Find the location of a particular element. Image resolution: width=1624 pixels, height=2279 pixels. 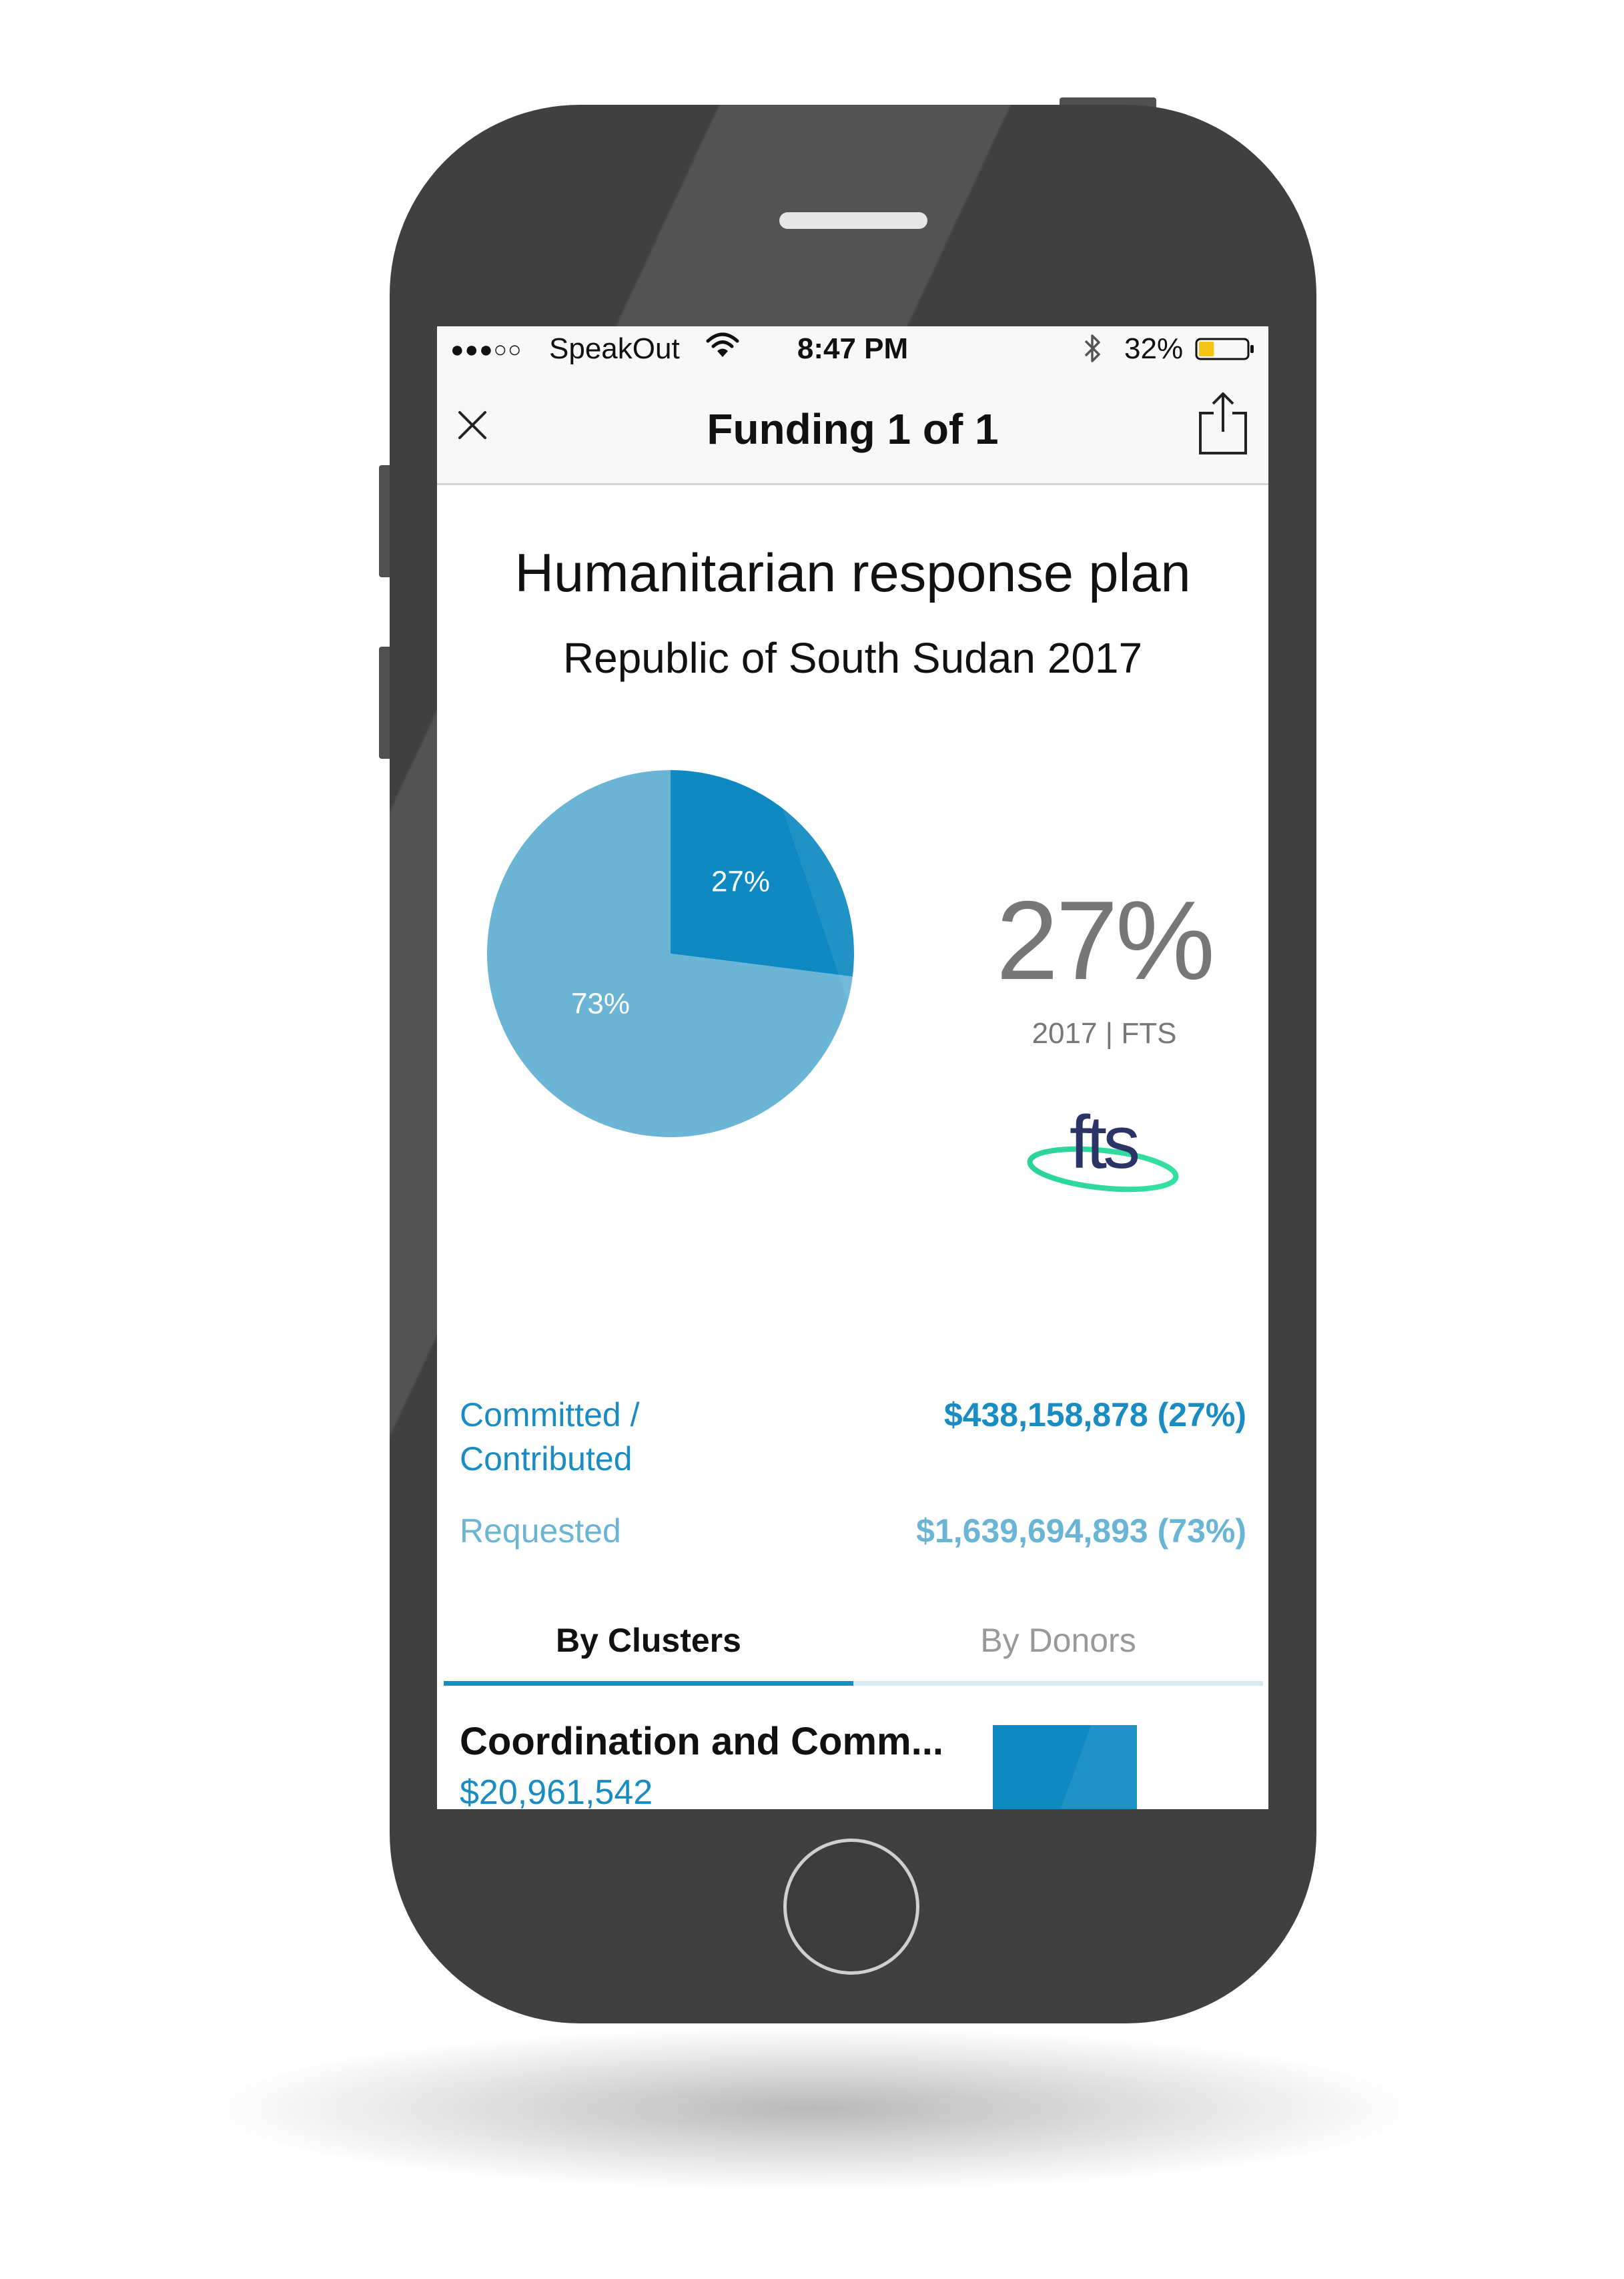

battery-percent: 32% is located at coordinates (1154, 349).